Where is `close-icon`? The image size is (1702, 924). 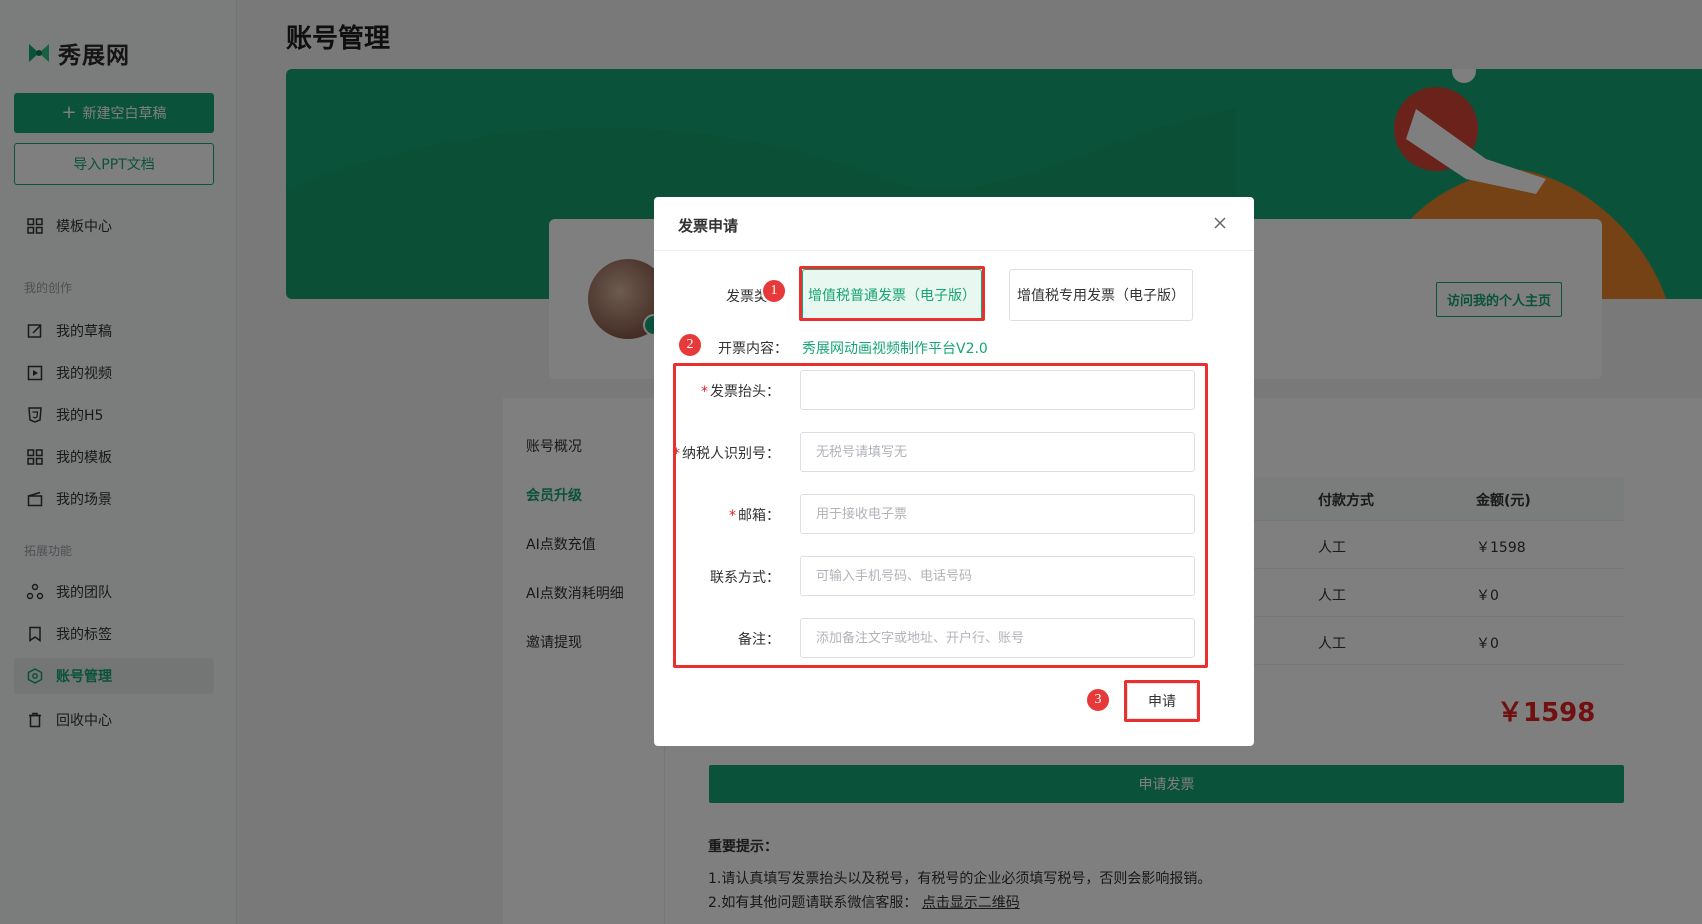
close-icon is located at coordinates (1220, 223).